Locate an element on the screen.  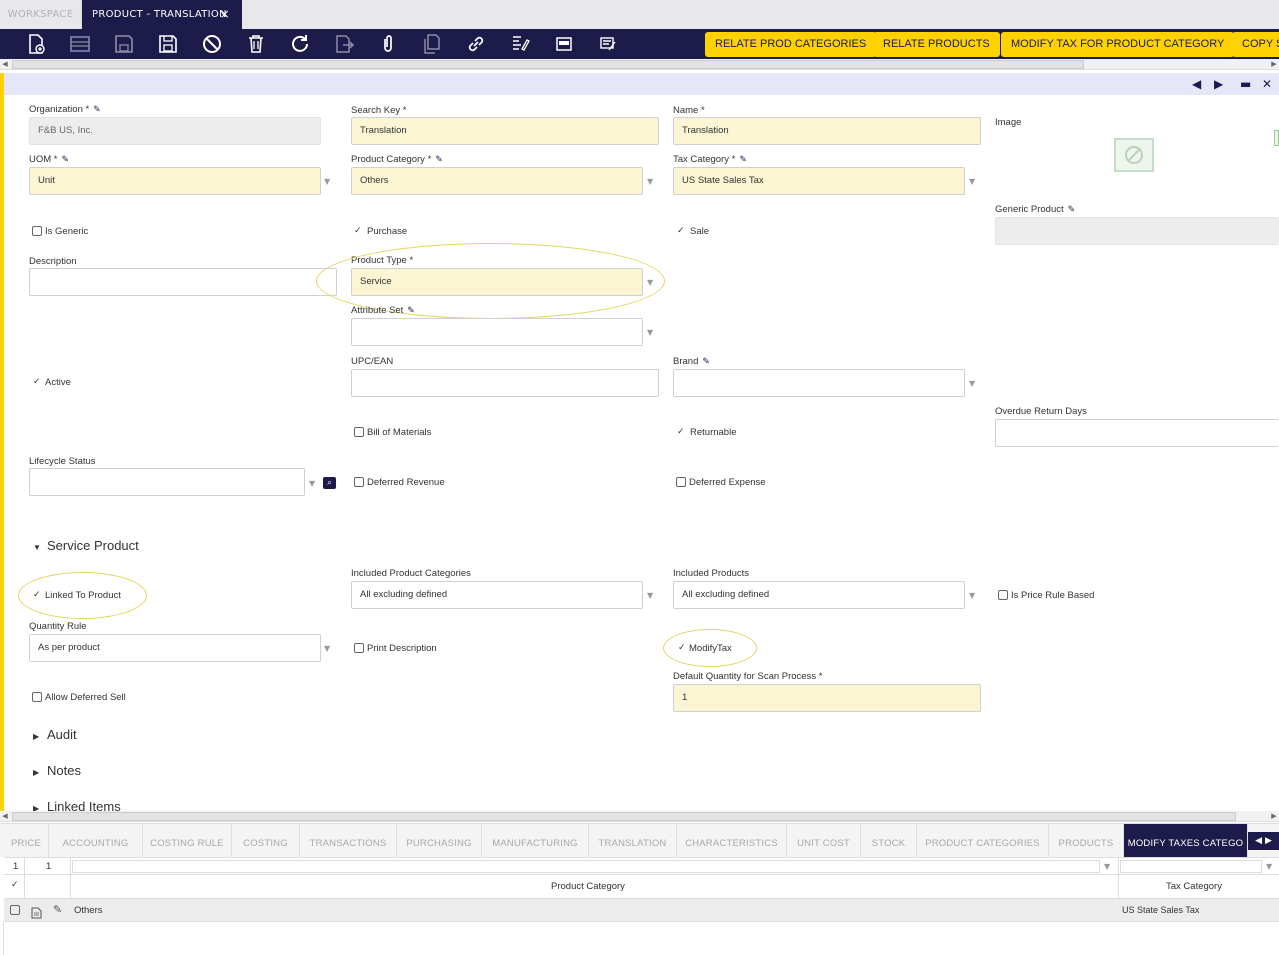
export-icon is located at coordinates (344, 44).